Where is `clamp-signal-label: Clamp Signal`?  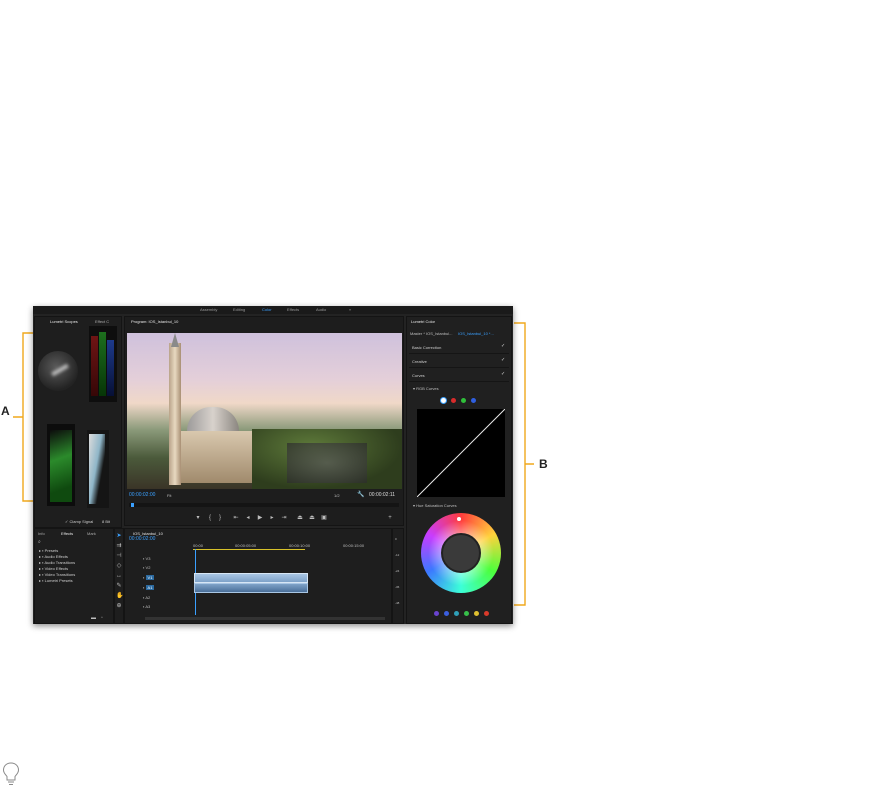
clamp-signal-label: Clamp Signal is located at coordinates (81, 521).